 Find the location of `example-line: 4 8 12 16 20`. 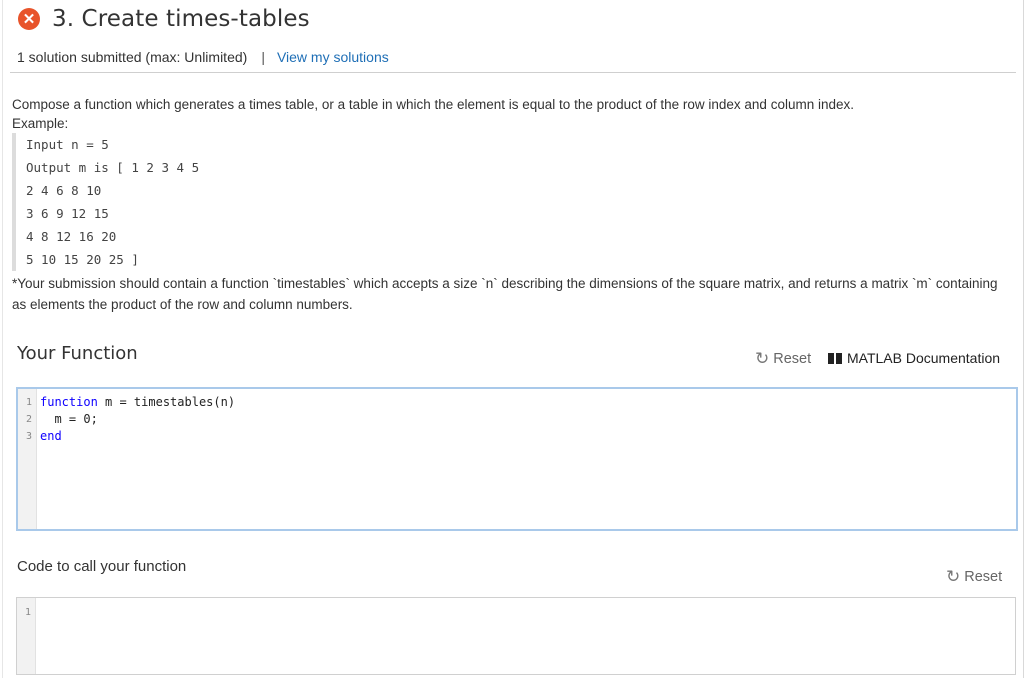

example-line: 4 8 12 16 20 is located at coordinates (71, 236).